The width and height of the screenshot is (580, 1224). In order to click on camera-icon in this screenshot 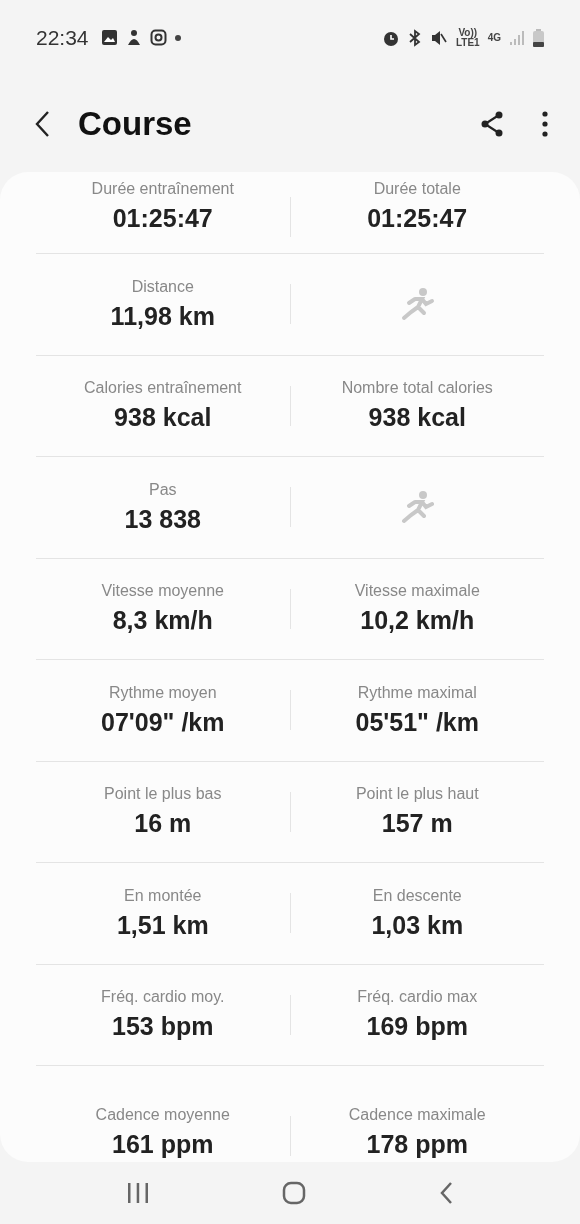, I will do `click(158, 37)`.